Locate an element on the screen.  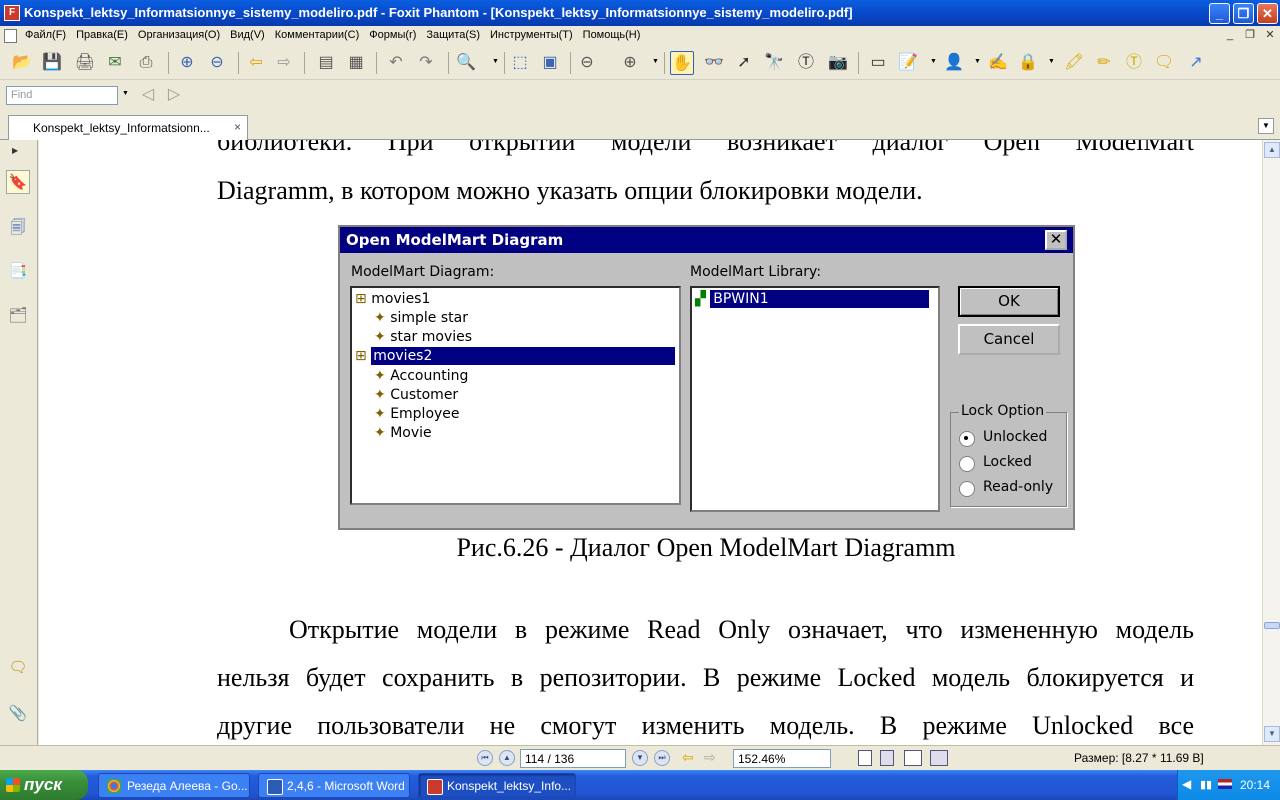
scan-icon: ⎙ is located at coordinates (146, 63).